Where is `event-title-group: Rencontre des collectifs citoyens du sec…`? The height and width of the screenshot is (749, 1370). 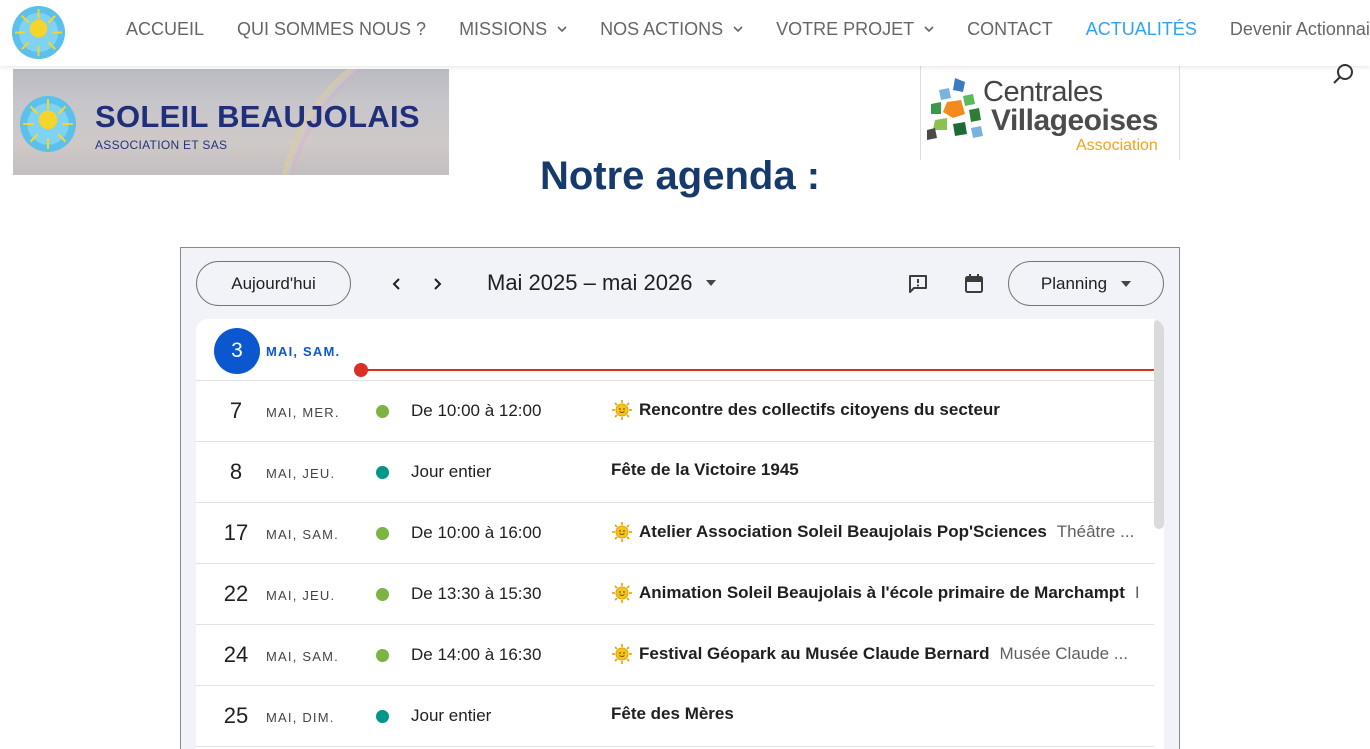
event-title-group: Rencontre des collectifs citoyens du sec… is located at coordinates (805, 410).